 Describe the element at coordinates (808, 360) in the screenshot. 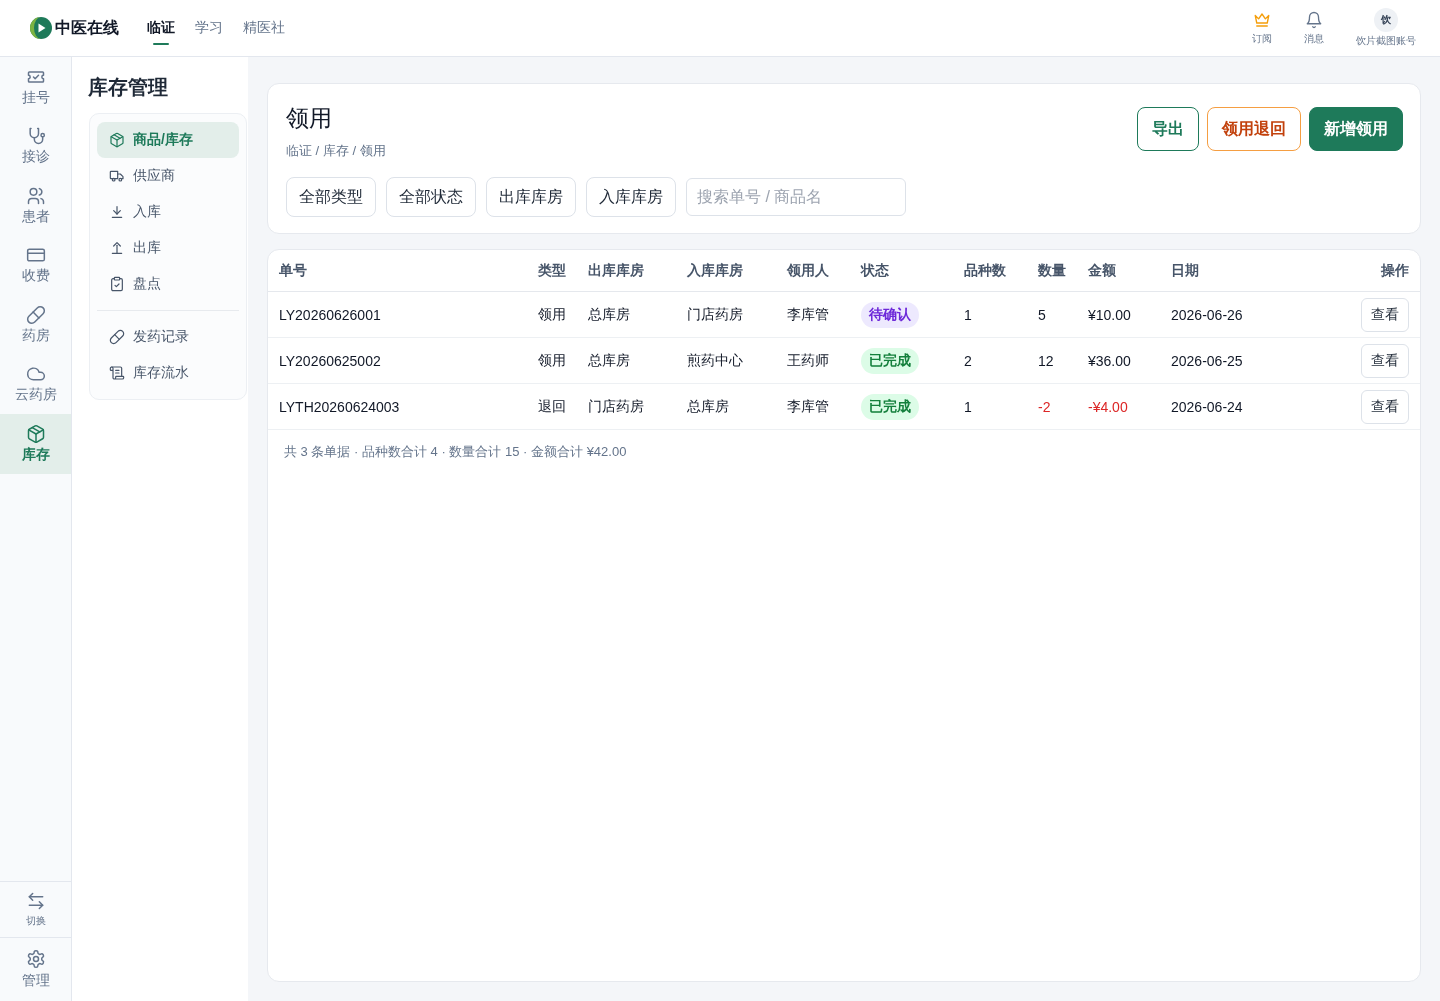

I see `table-cell: 王药师` at that location.